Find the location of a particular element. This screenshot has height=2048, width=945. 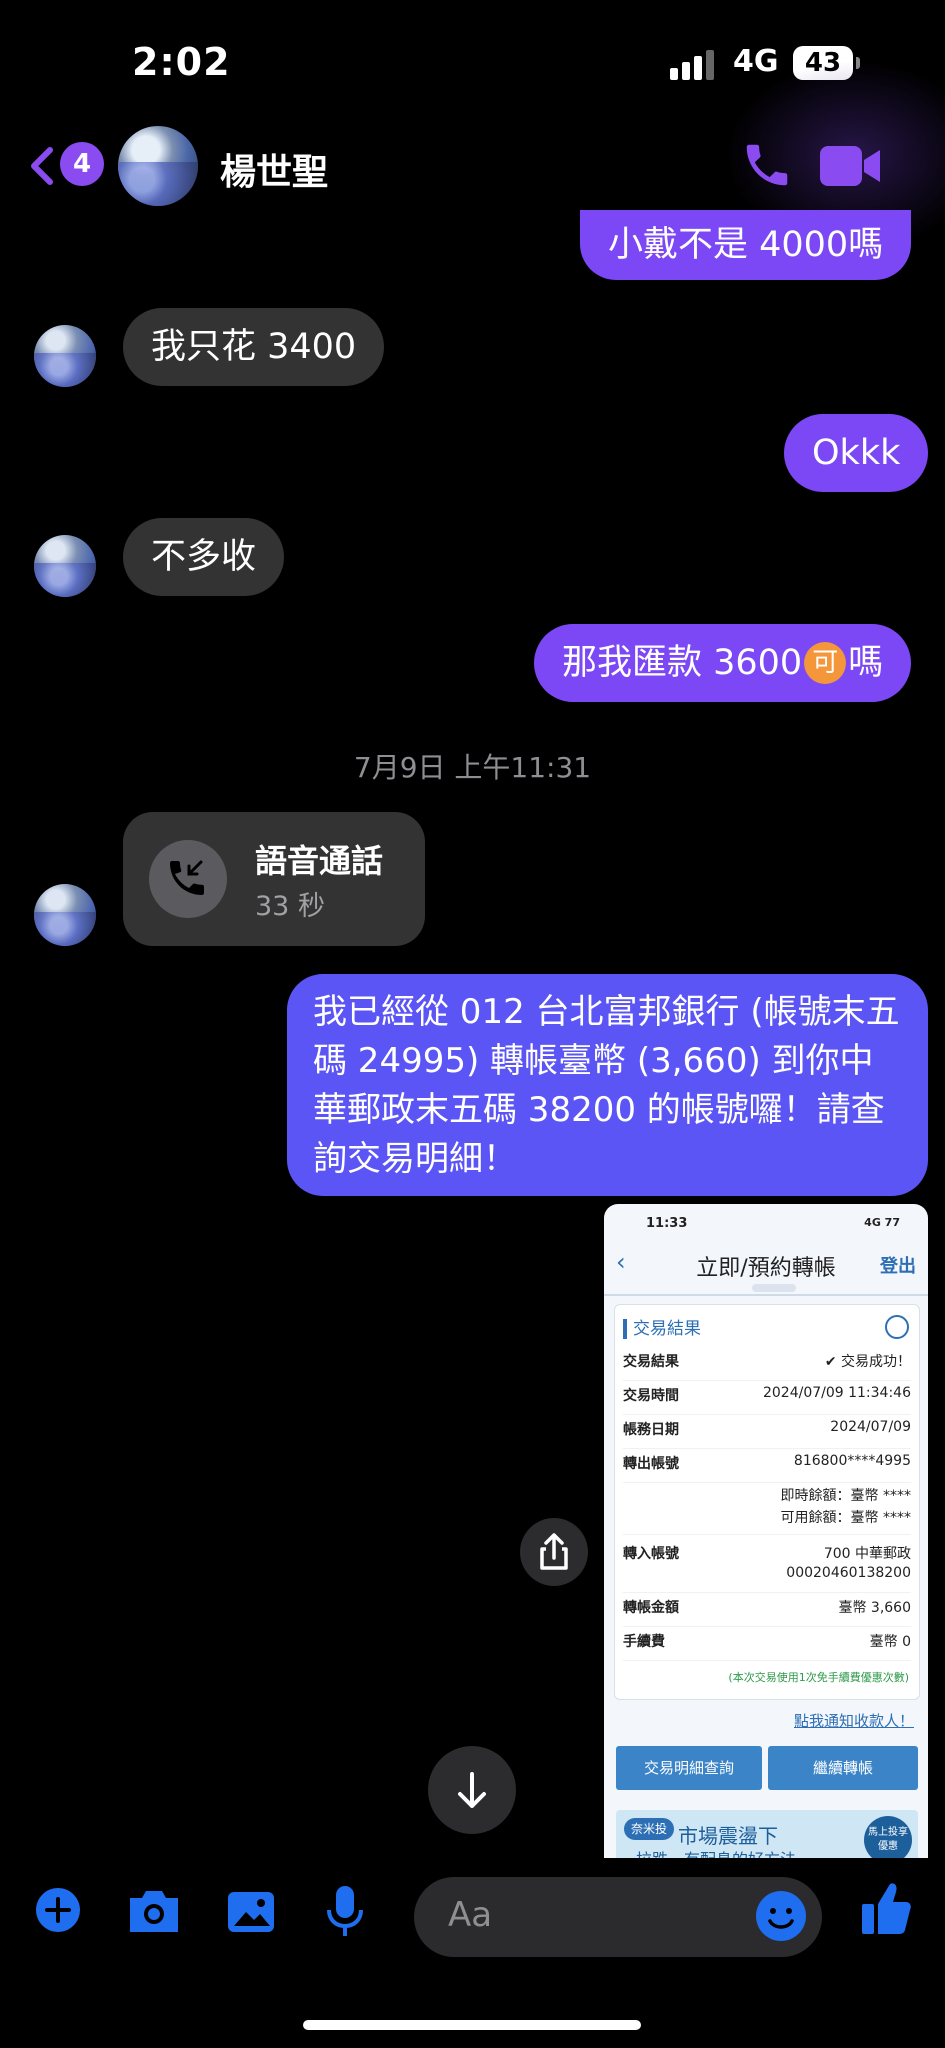

shot-row: 00020460138200 is located at coordinates (767, 1579).